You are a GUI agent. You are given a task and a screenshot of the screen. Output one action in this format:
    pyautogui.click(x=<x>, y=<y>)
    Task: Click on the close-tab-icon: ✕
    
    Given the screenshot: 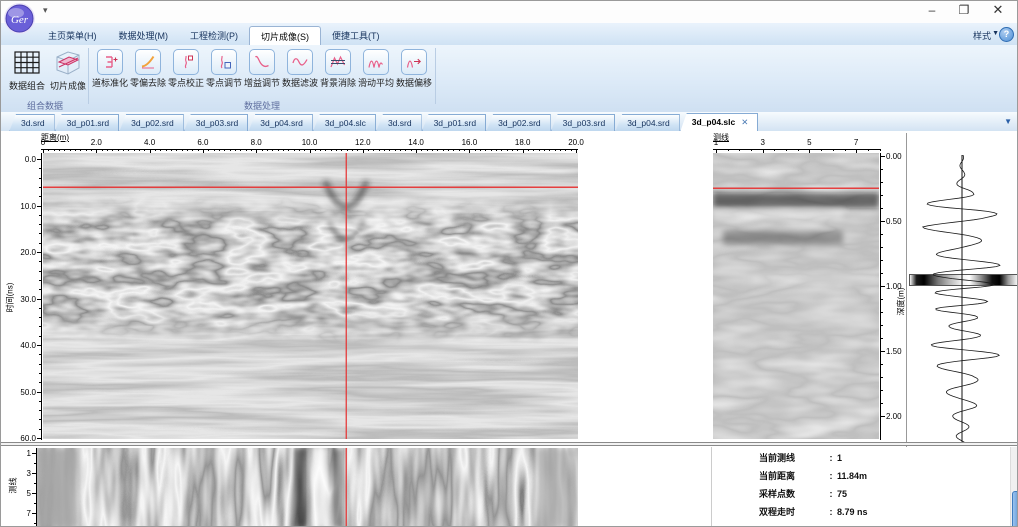 What is the action you would take?
    pyautogui.click(x=744, y=122)
    